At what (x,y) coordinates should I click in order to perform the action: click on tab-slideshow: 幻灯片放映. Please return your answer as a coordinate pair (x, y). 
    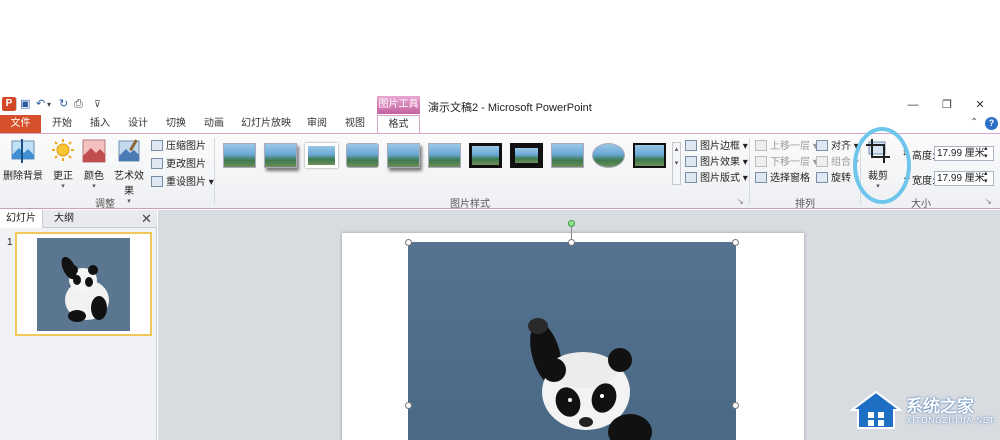
    Looking at the image, I should click on (266, 124).